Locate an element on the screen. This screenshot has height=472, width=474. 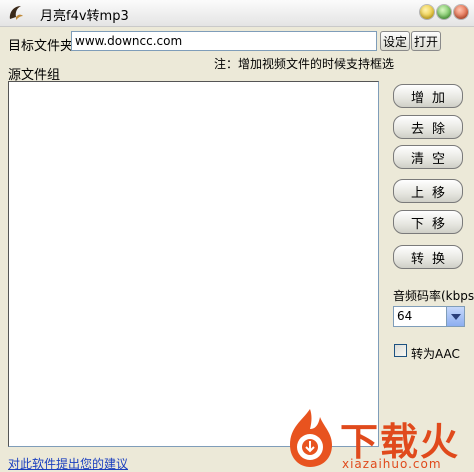
clear-button: 清空 is located at coordinates (428, 157).